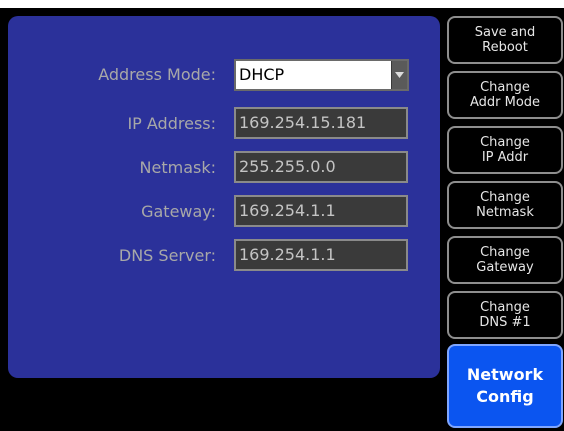 This screenshot has width=564, height=431. Describe the element at coordinates (321, 75) in the screenshot. I see `address-mode-select: DHCP` at that location.